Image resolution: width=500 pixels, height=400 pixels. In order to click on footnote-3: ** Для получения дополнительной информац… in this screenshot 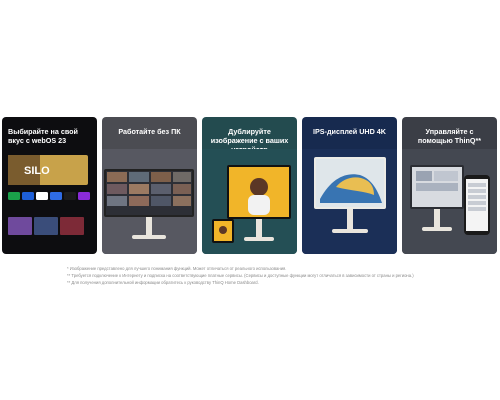, I will do `click(163, 282)`.